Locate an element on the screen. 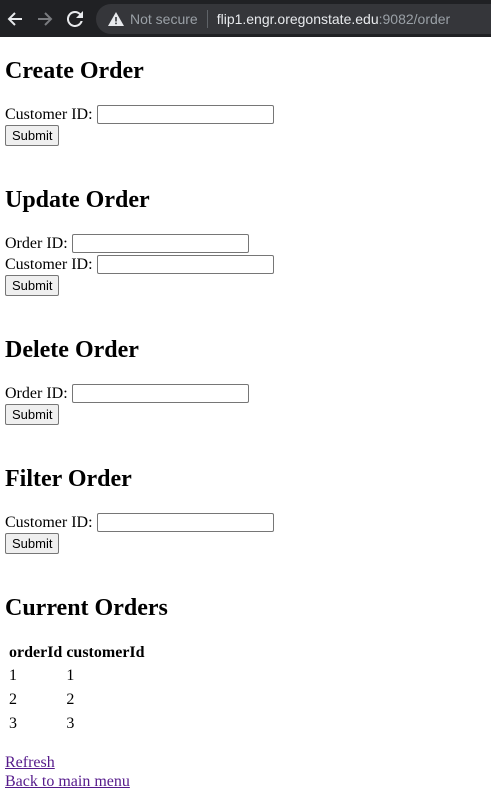  customer-id-cell: 3 is located at coordinates (70, 723).